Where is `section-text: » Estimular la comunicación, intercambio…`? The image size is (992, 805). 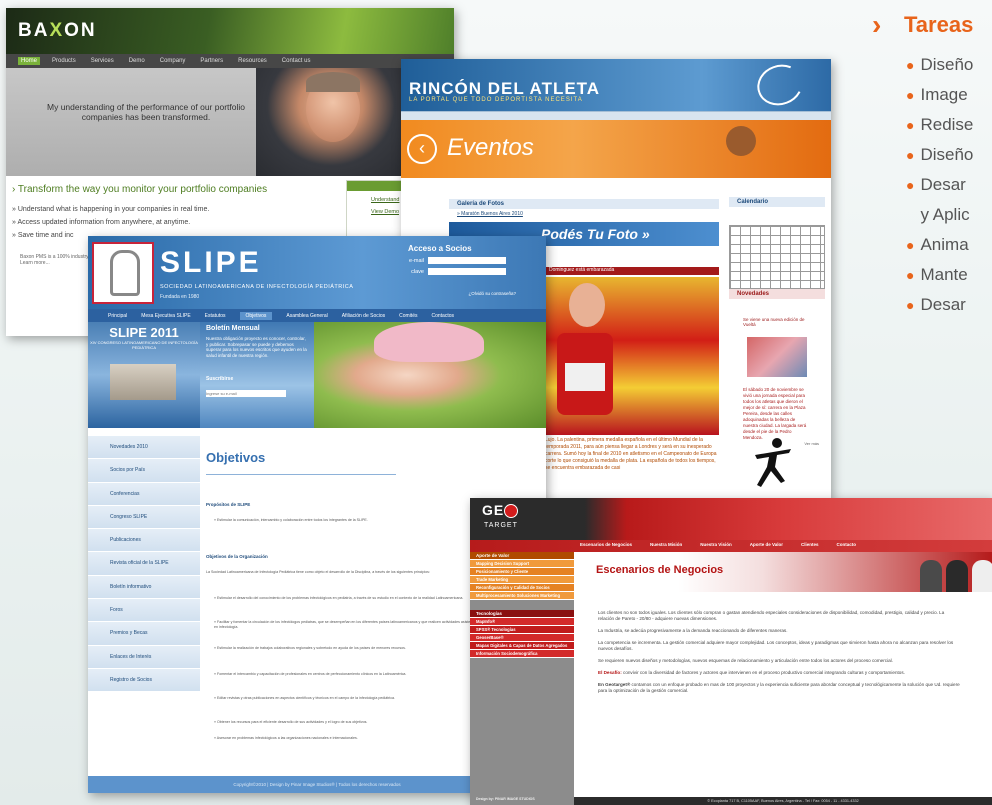 section-text: » Estimular la comunicación, intercambio… is located at coordinates (291, 520).